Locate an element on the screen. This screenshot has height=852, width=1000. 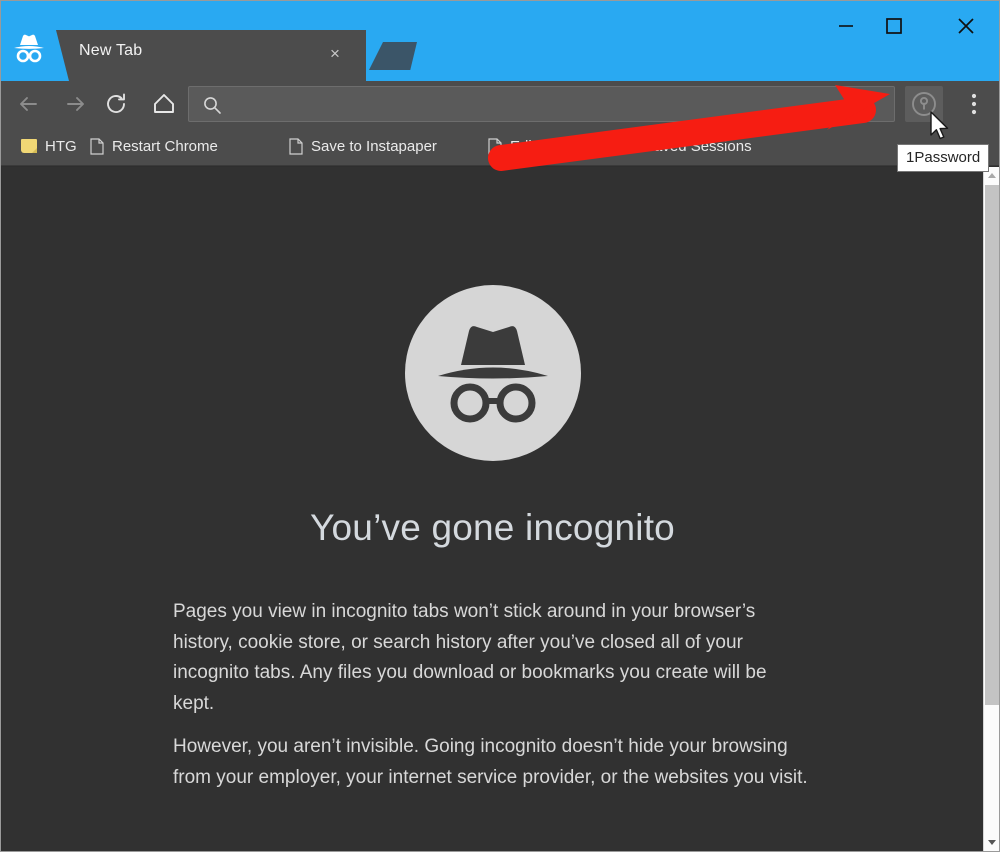
back-icon is located at coordinates (30, 104).